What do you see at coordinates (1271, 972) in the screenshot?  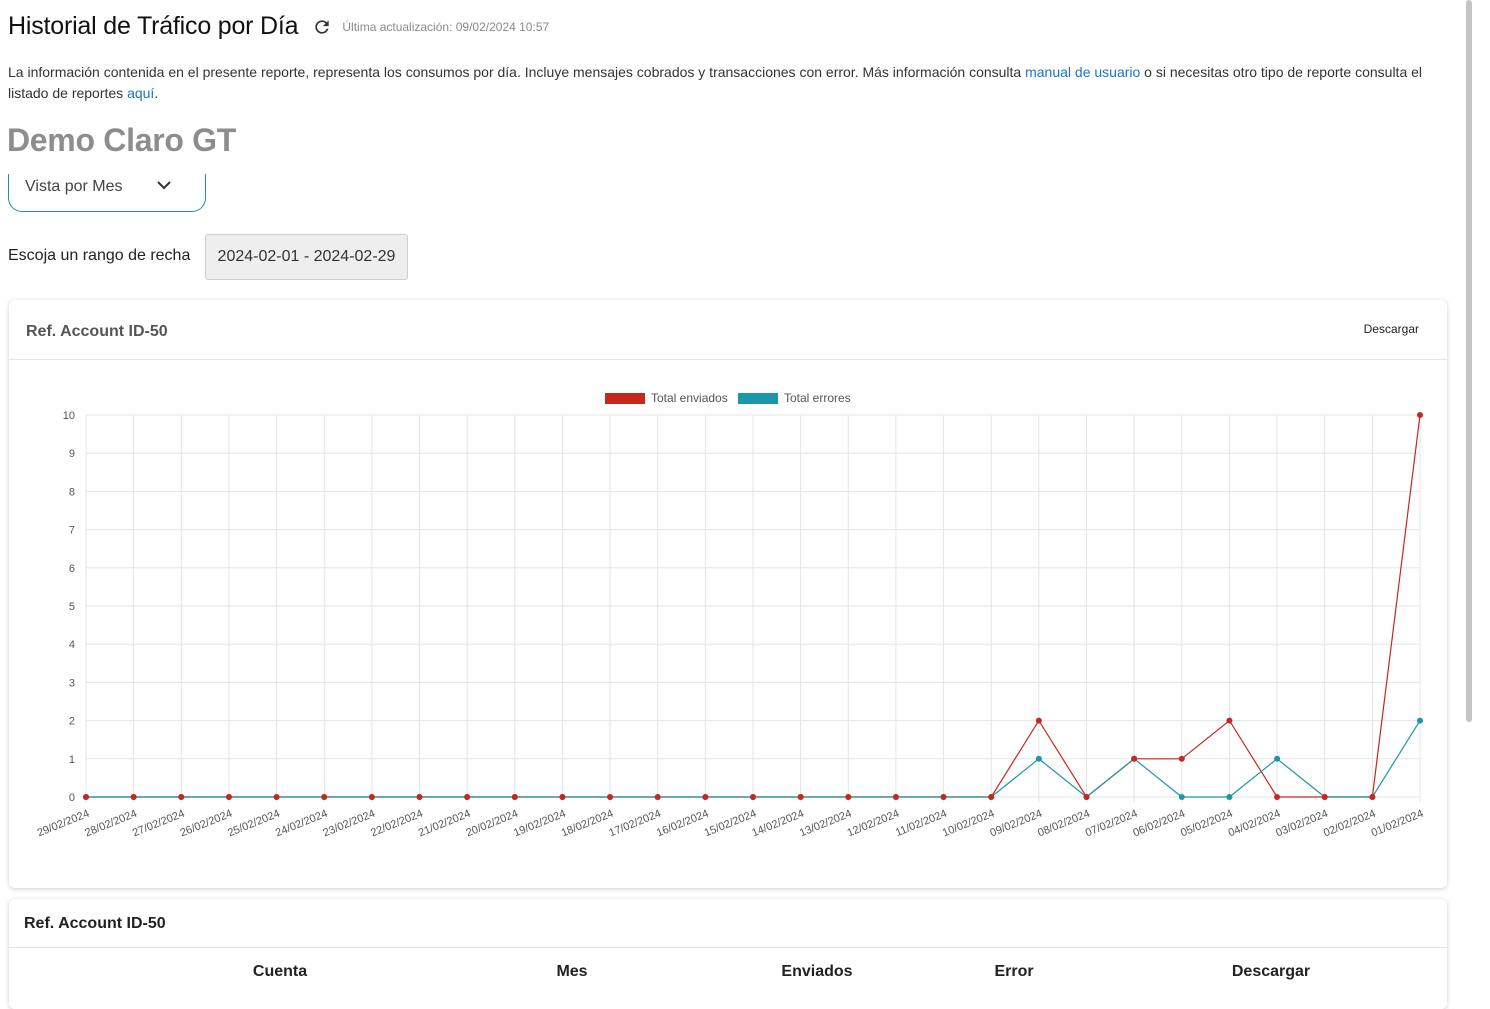 I see `column-header-descargar: Descargar` at bounding box center [1271, 972].